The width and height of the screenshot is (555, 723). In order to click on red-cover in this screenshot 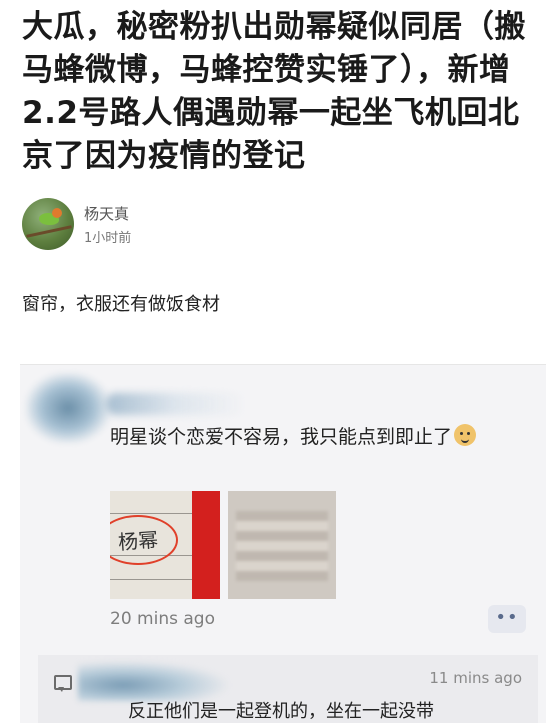, I will do `click(206, 545)`.